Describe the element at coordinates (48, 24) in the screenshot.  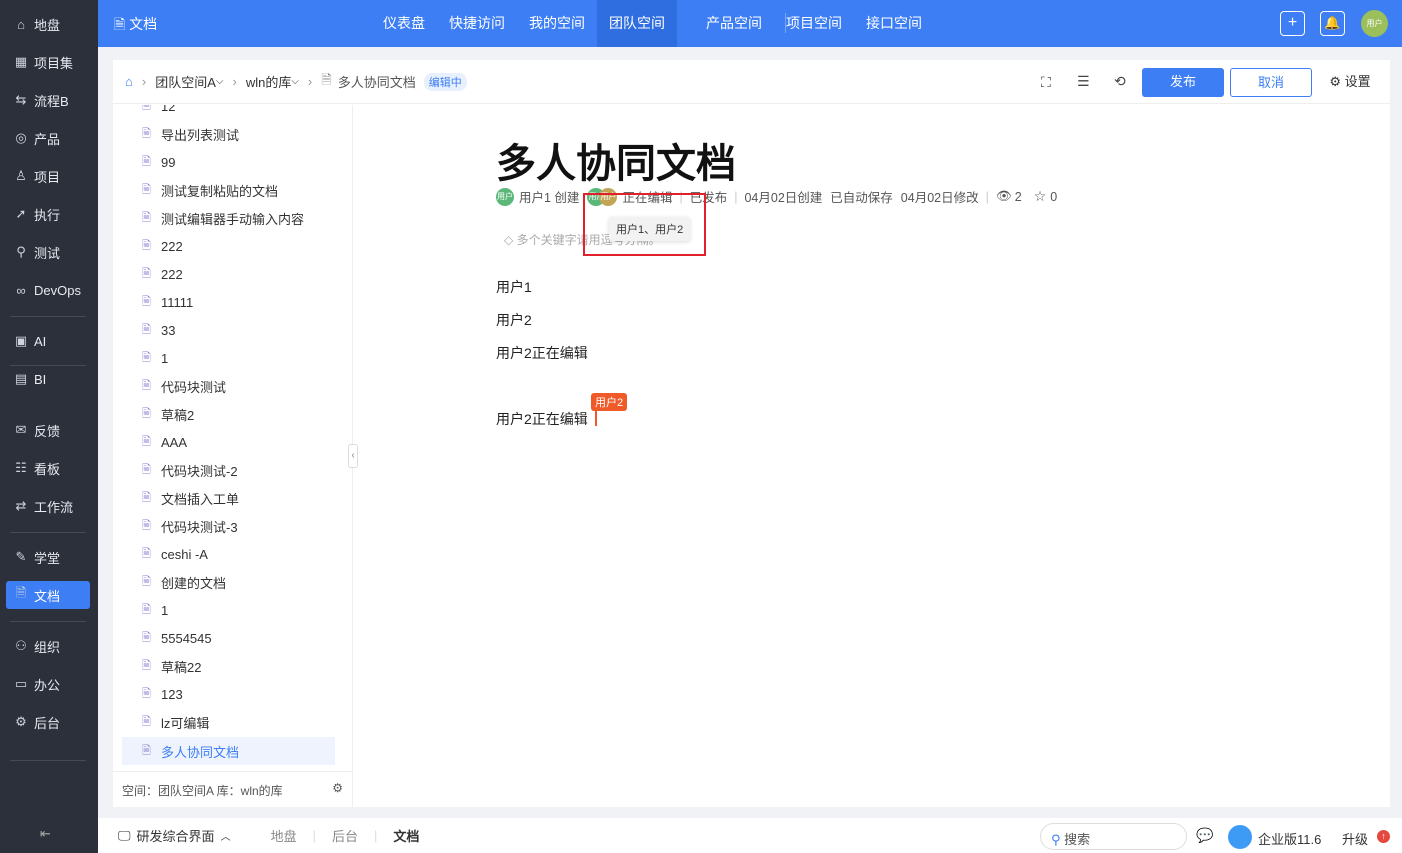
I see `sidebar-item-0: ⌂ 地盘` at that location.